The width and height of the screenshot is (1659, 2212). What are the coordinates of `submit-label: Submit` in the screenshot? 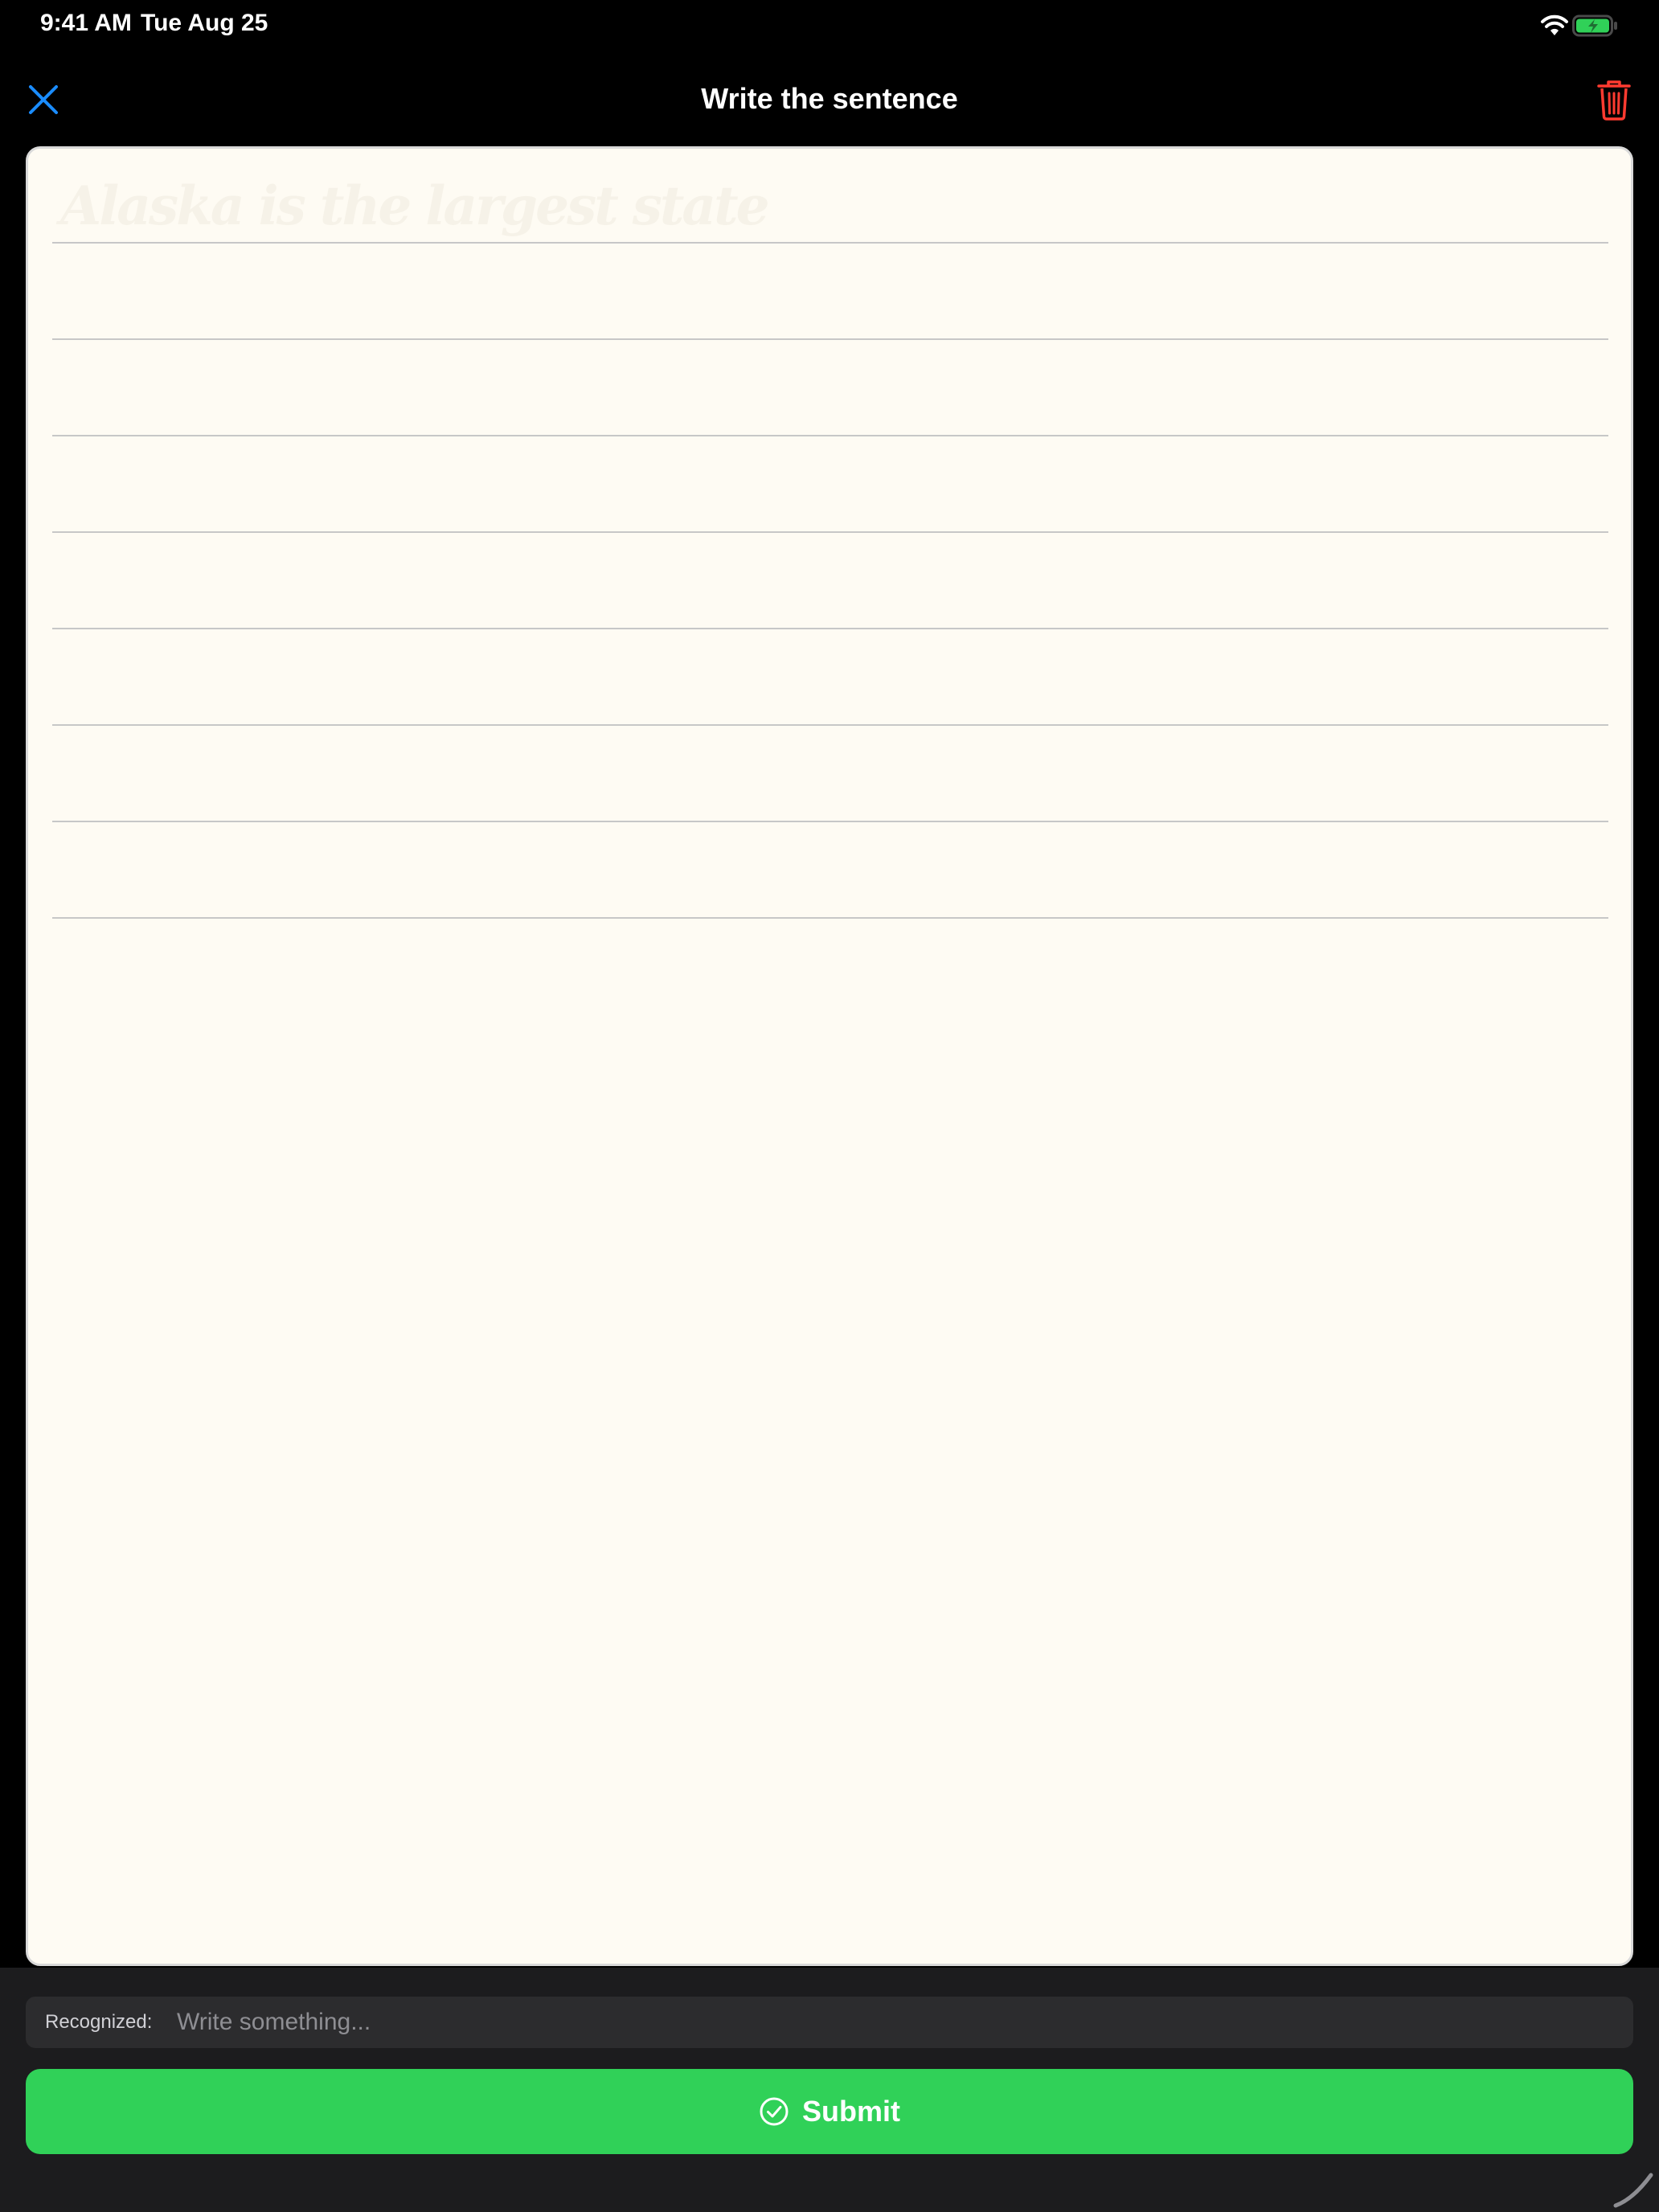 It's located at (851, 2111).